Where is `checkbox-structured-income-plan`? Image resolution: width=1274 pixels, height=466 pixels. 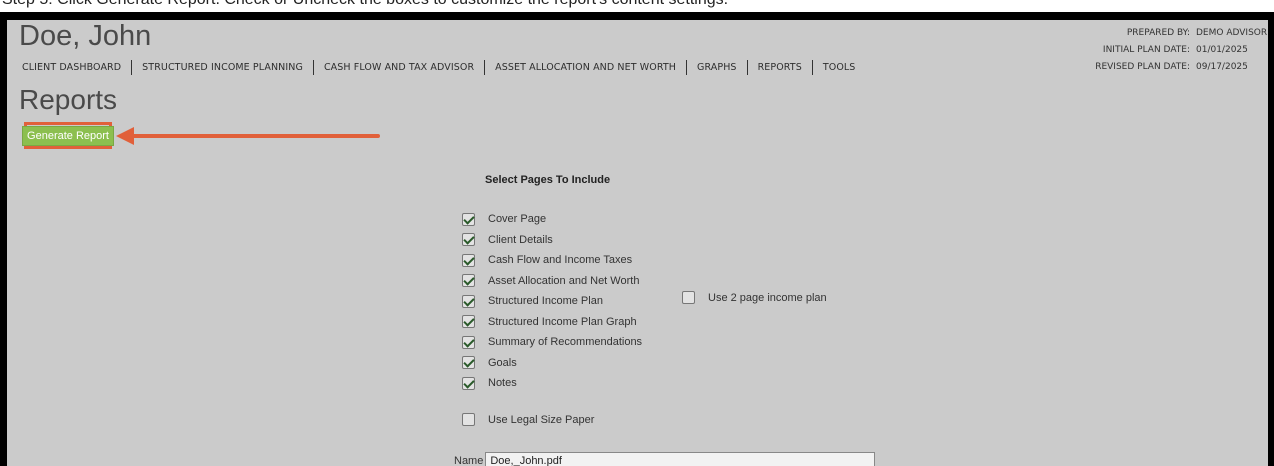
checkbox-structured-income-plan is located at coordinates (468, 301).